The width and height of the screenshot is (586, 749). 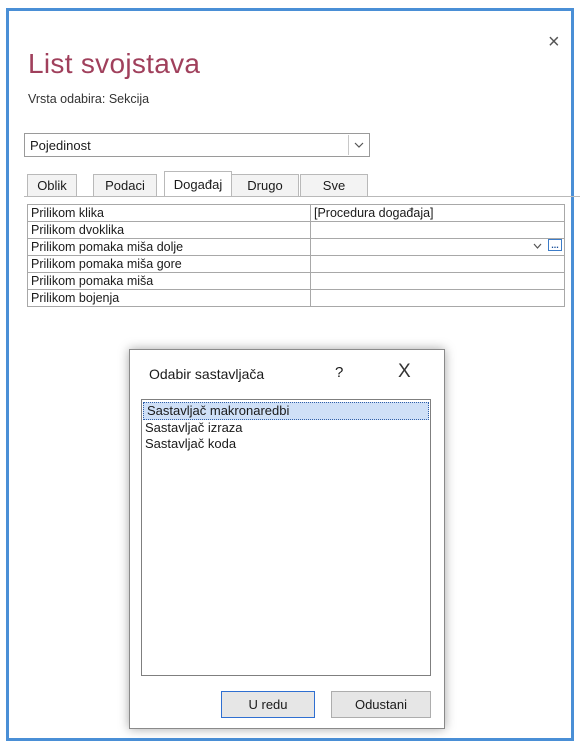 I want to click on property-name: Prilikom bojenja, so click(x=169, y=298).